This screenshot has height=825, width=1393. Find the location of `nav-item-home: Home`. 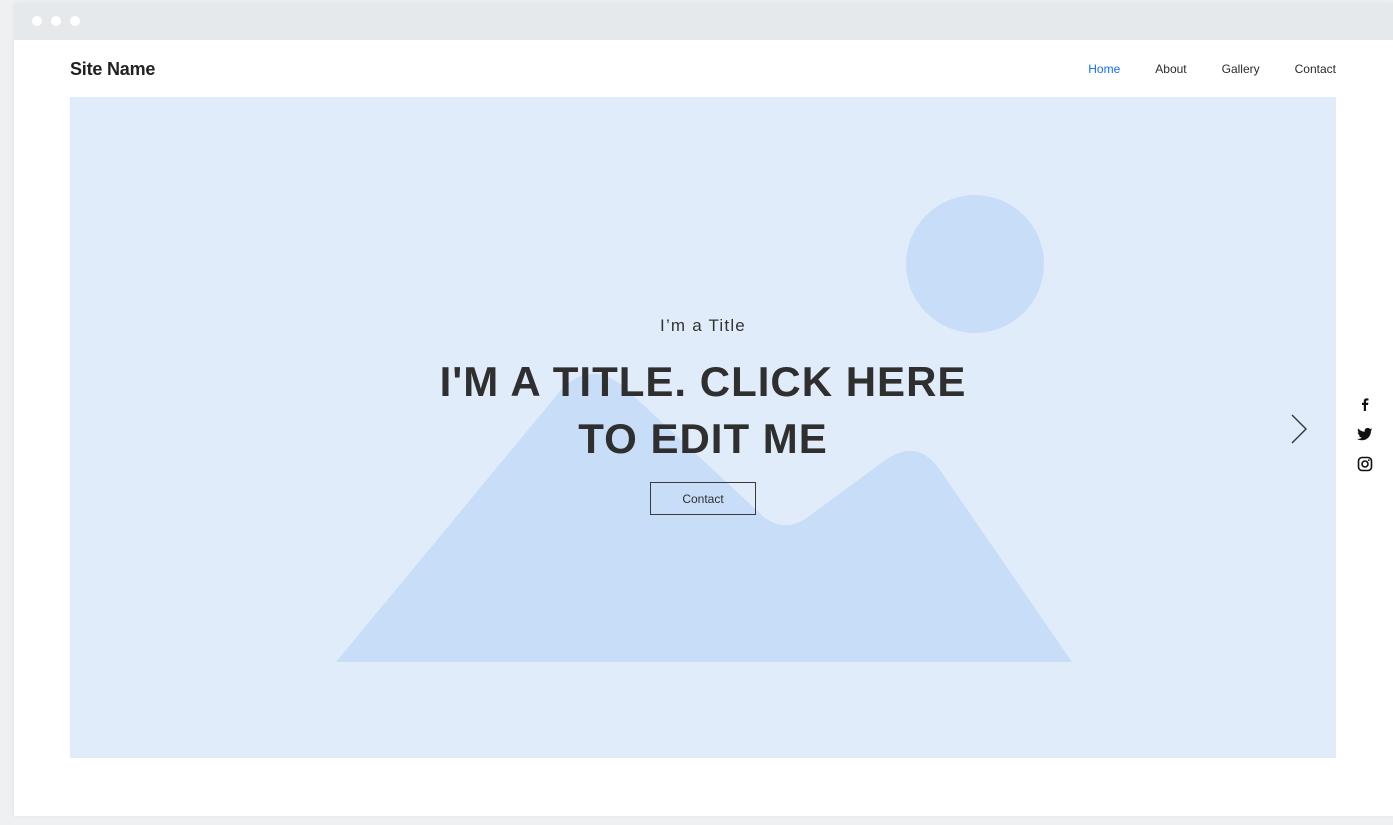

nav-item-home: Home is located at coordinates (1104, 69).